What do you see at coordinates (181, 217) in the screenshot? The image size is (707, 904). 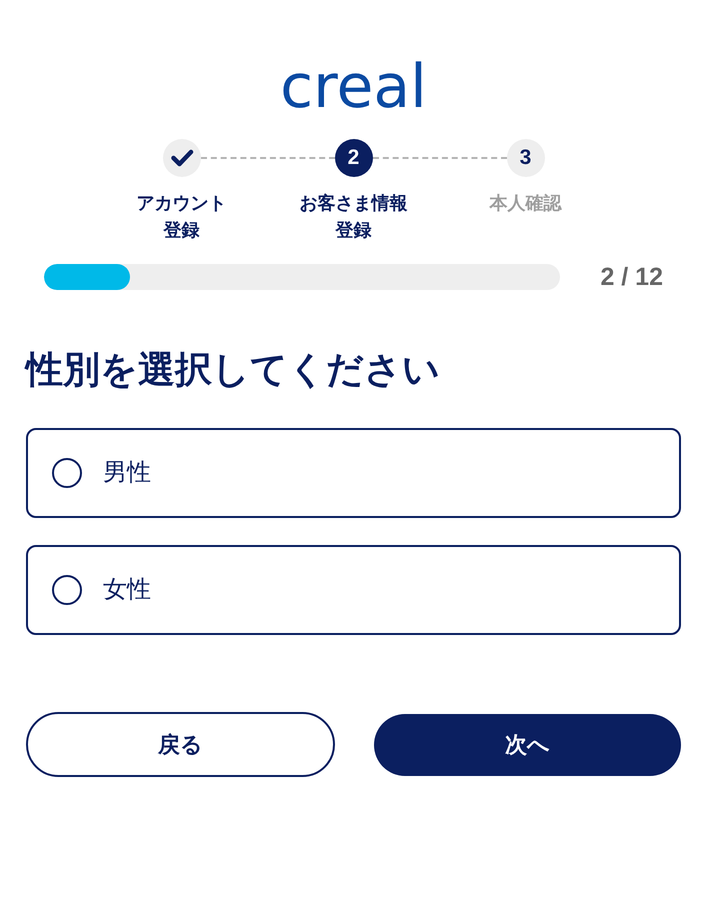 I see `step-label: アカウント 登録` at bounding box center [181, 217].